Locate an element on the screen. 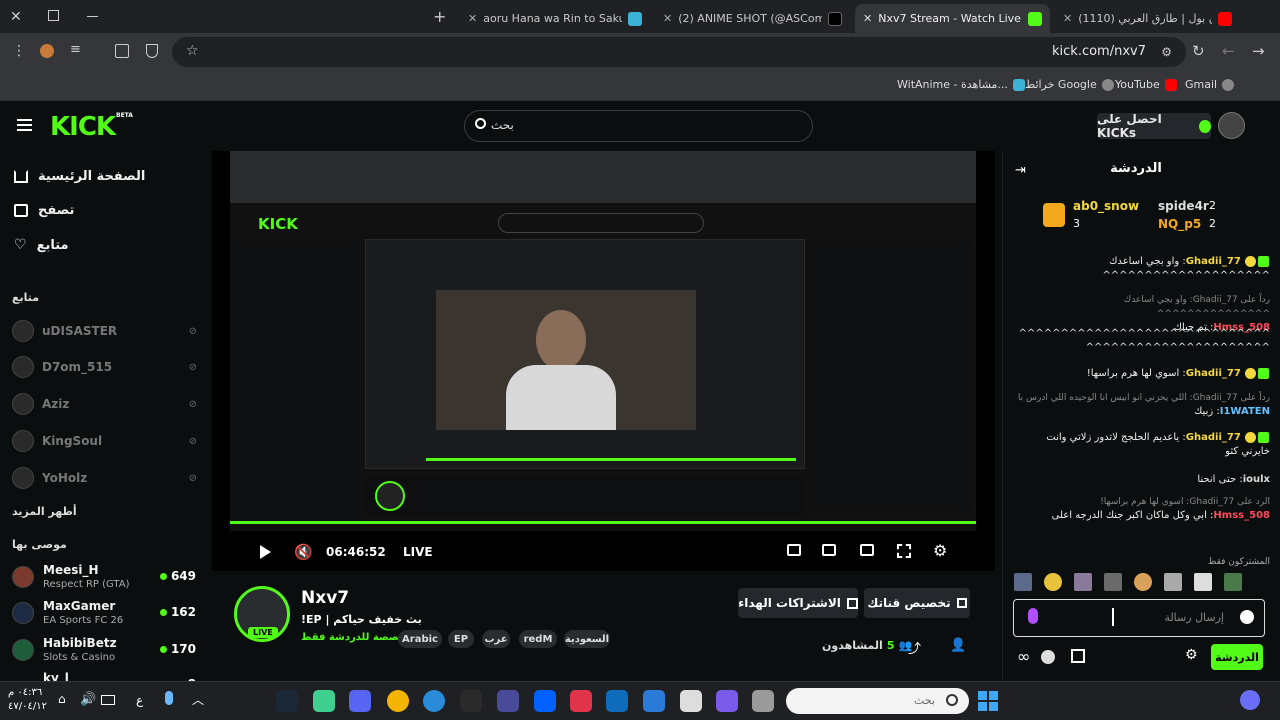  clip-icon is located at coordinates (829, 550).